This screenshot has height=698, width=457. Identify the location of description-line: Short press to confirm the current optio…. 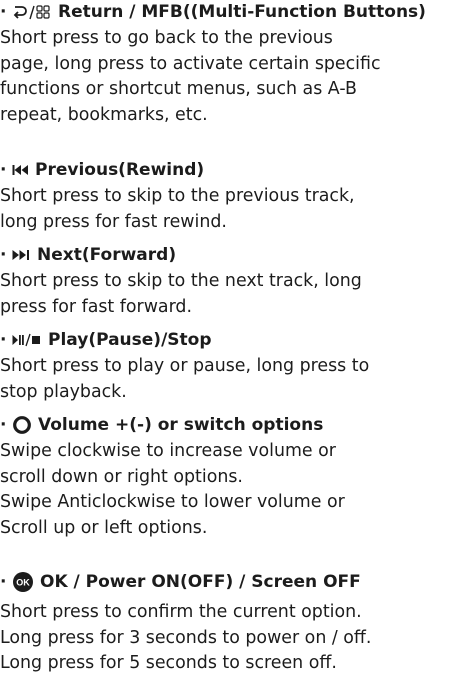
(181, 612).